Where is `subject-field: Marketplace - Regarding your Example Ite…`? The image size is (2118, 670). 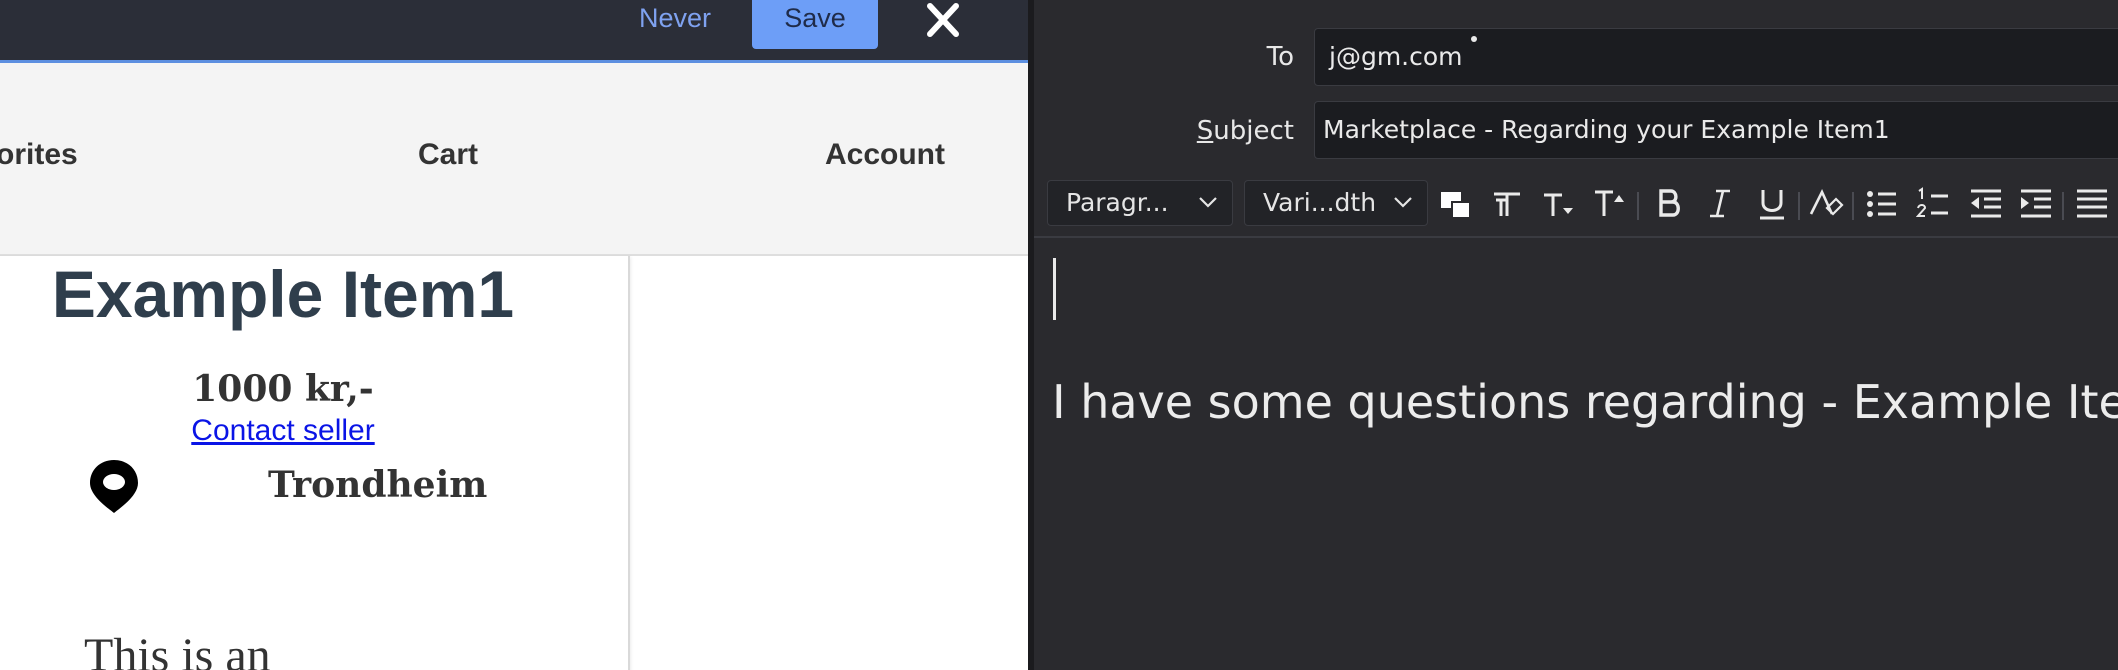 subject-field: Marketplace - Regarding your Example Ite… is located at coordinates (1716, 130).